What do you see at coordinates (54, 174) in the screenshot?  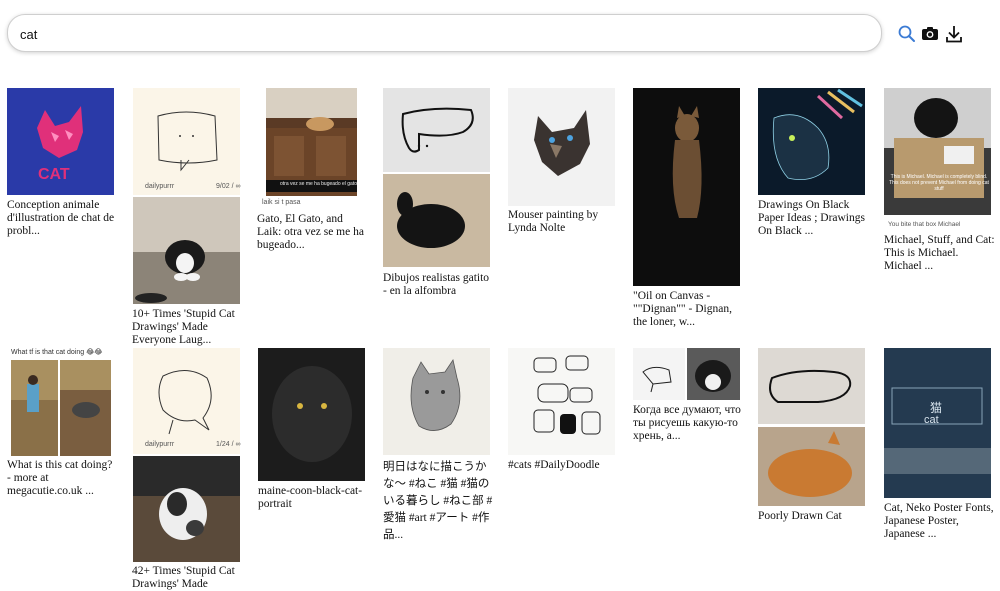 I see `result-overlay-text: CAT` at bounding box center [54, 174].